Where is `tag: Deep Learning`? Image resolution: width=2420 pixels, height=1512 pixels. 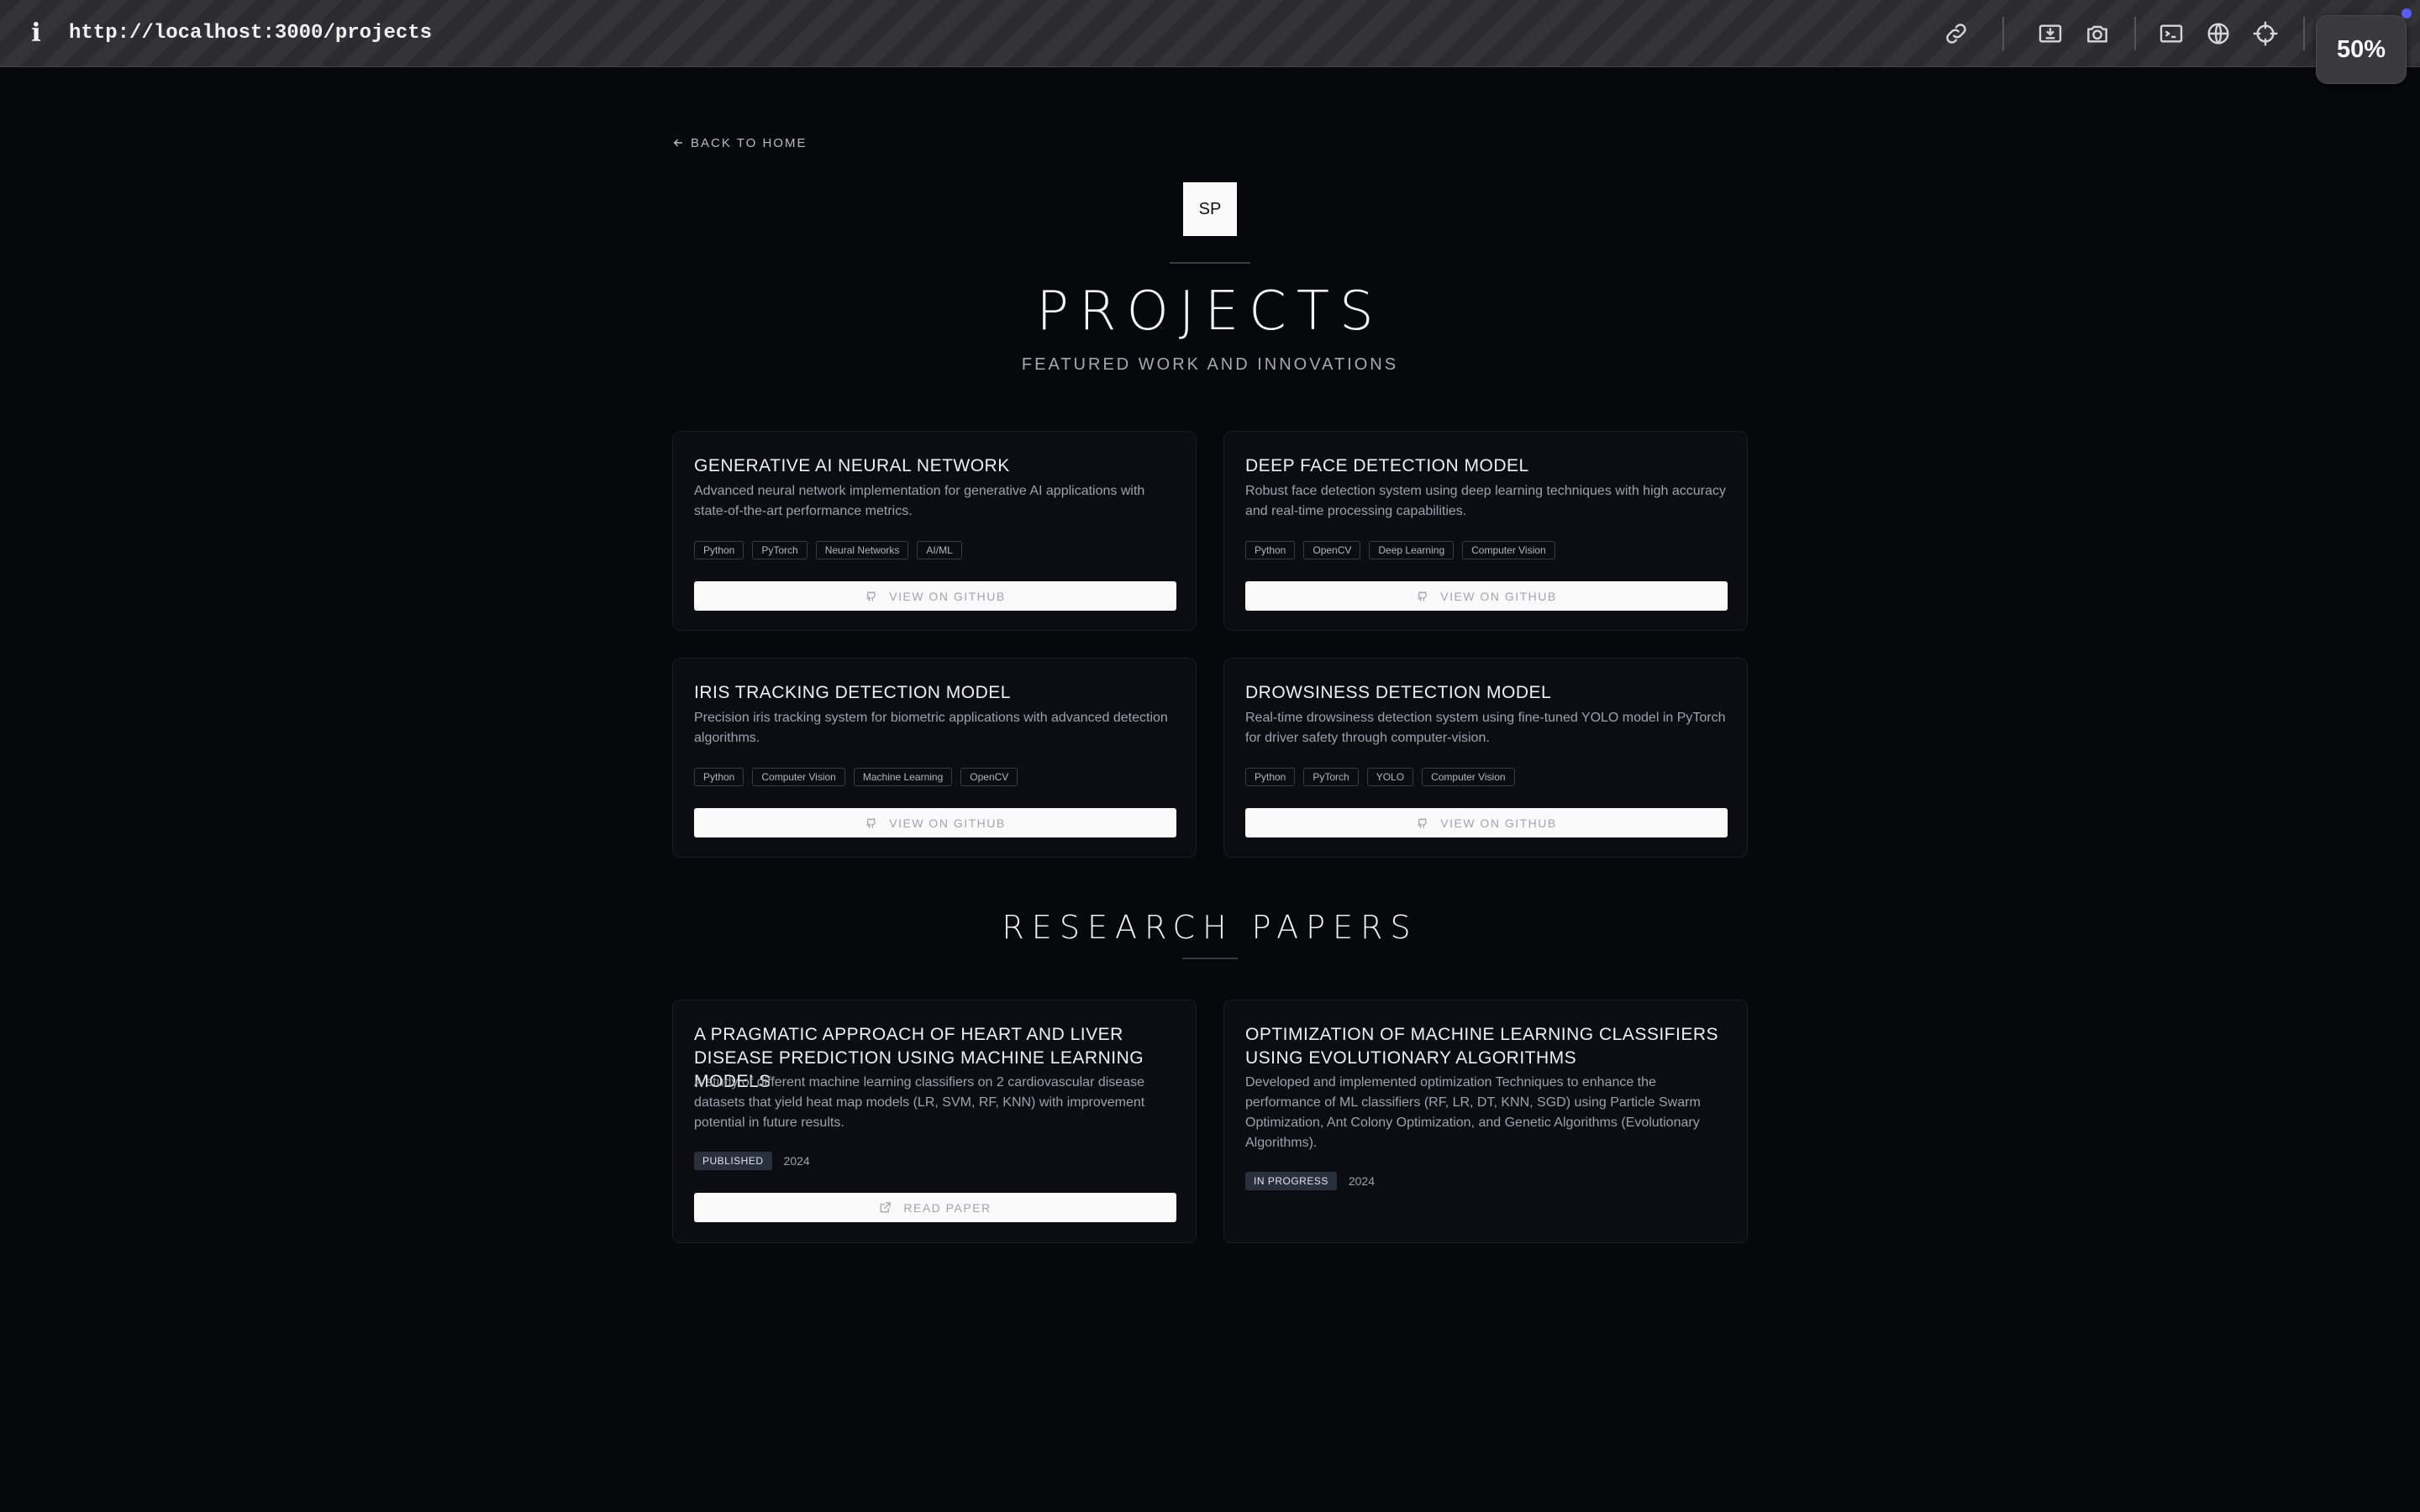
tag: Deep Learning is located at coordinates (1412, 550).